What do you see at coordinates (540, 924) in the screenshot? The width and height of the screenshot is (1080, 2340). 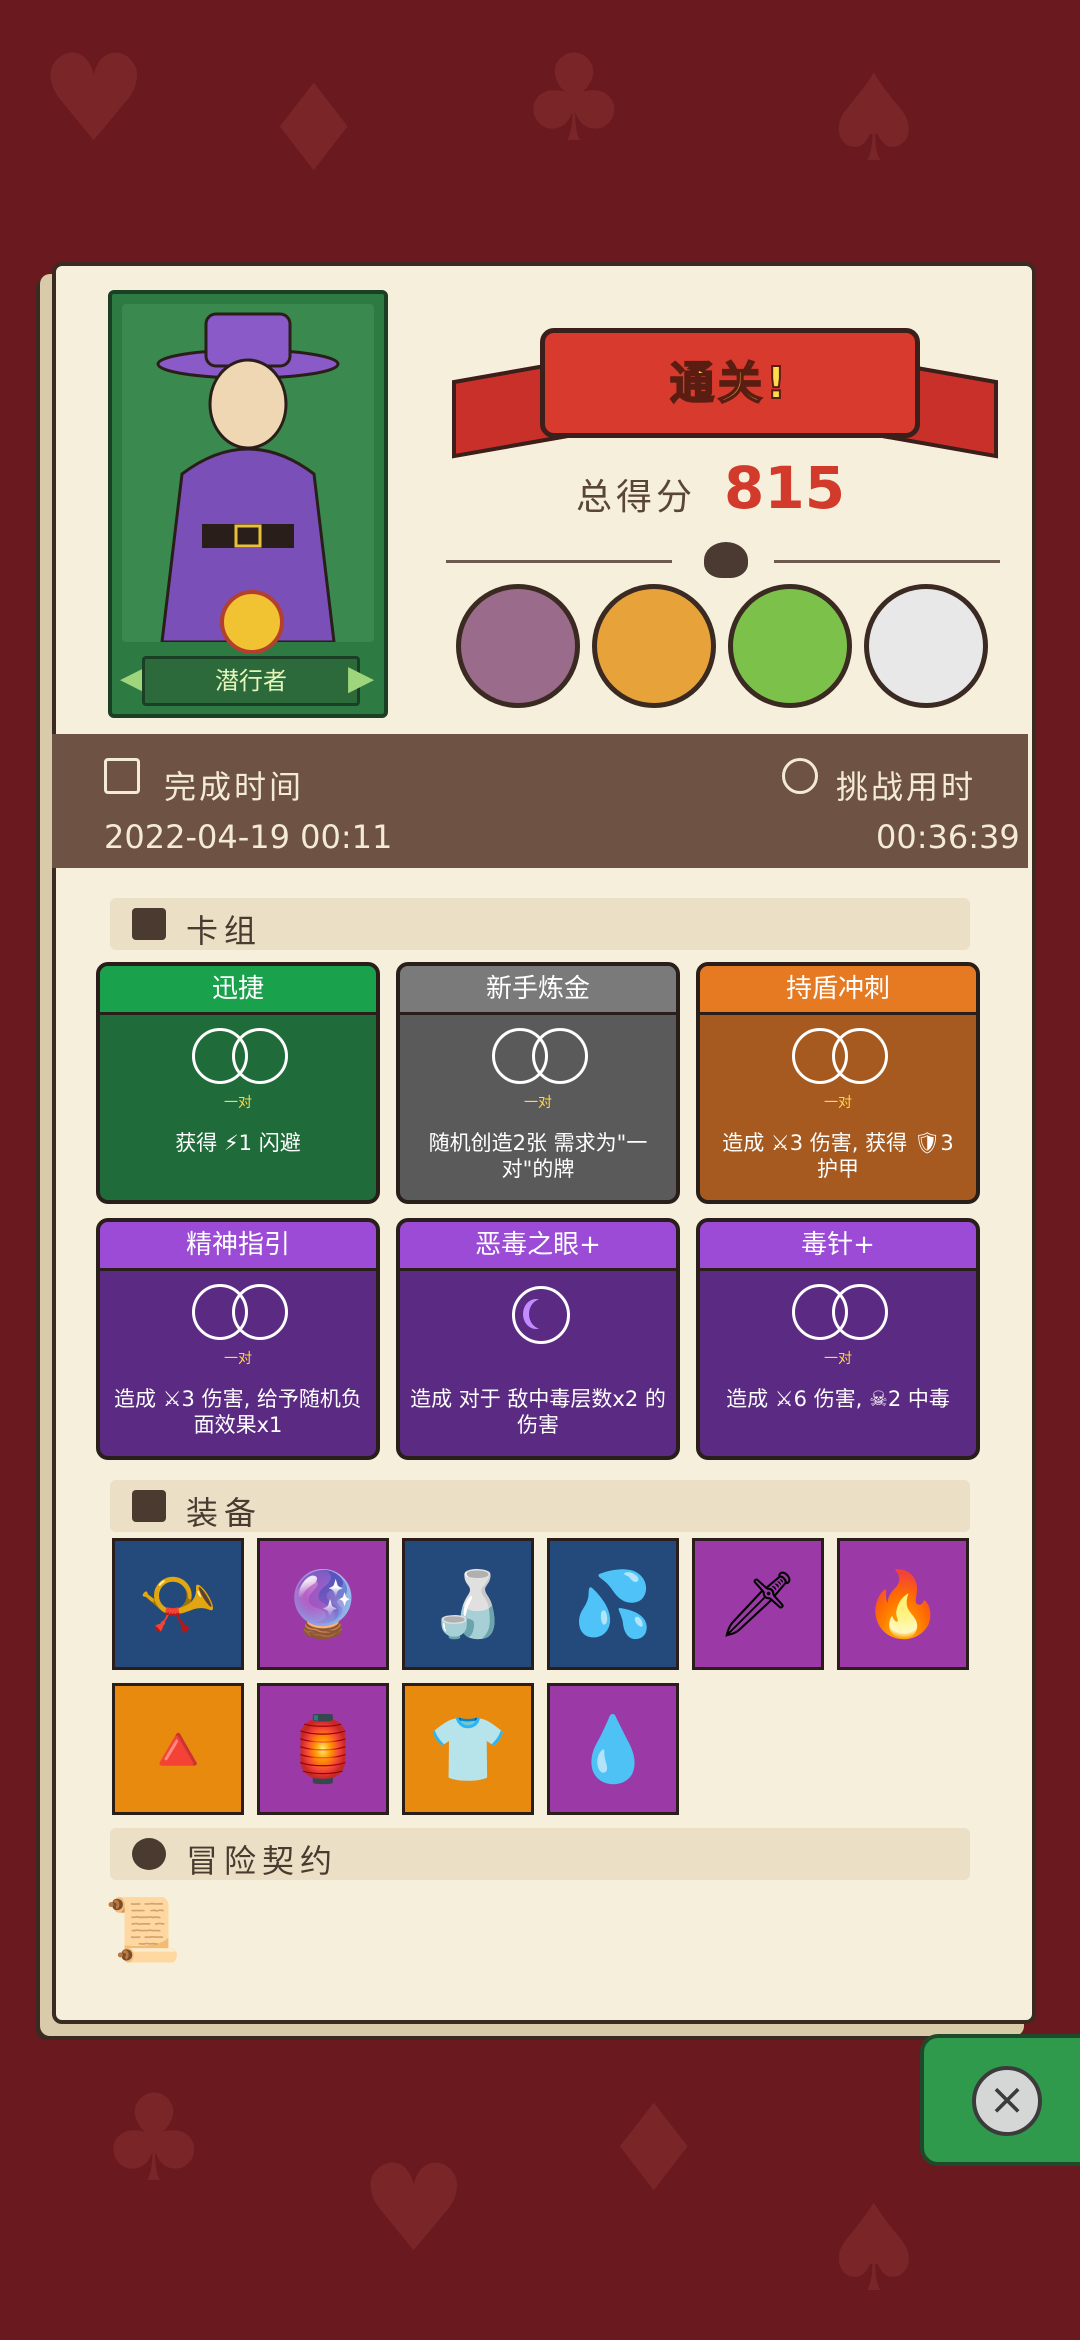 I see `deck-section-header: 卡组` at bounding box center [540, 924].